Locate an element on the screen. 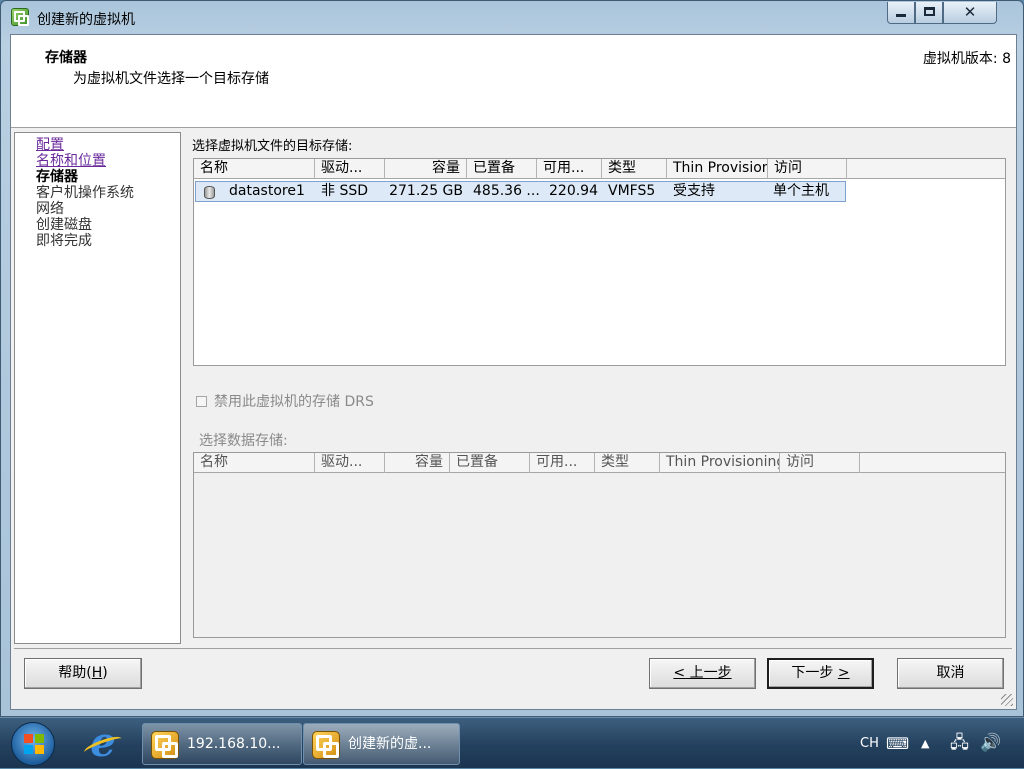 The width and height of the screenshot is (1024, 769). volume-icon: 🔊 is located at coordinates (990, 743).